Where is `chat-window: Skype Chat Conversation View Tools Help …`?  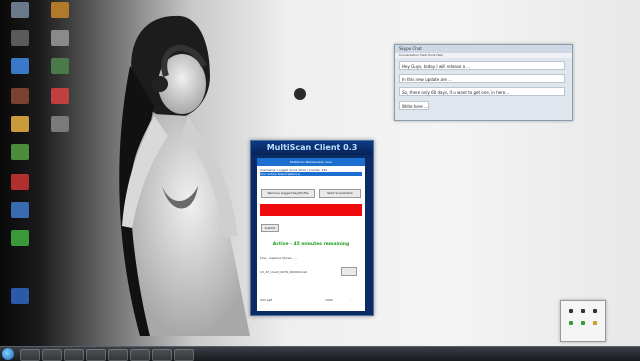
chat-window: Skype Chat Conversation View Tools Help … is located at coordinates (483, 82).